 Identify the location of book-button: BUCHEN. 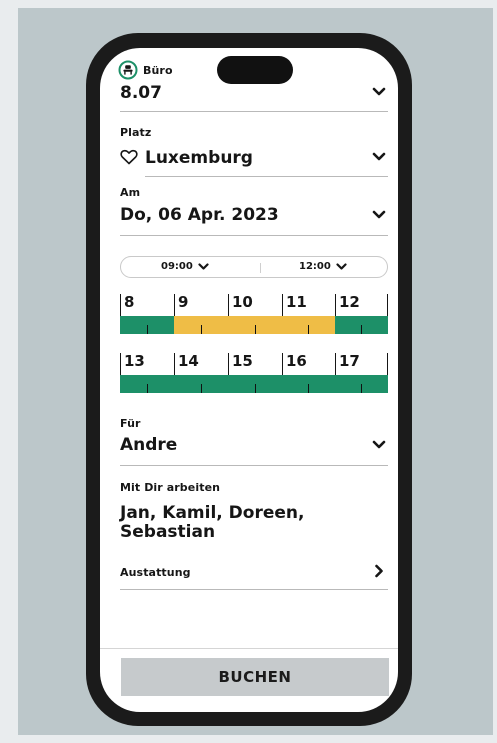
(255, 677).